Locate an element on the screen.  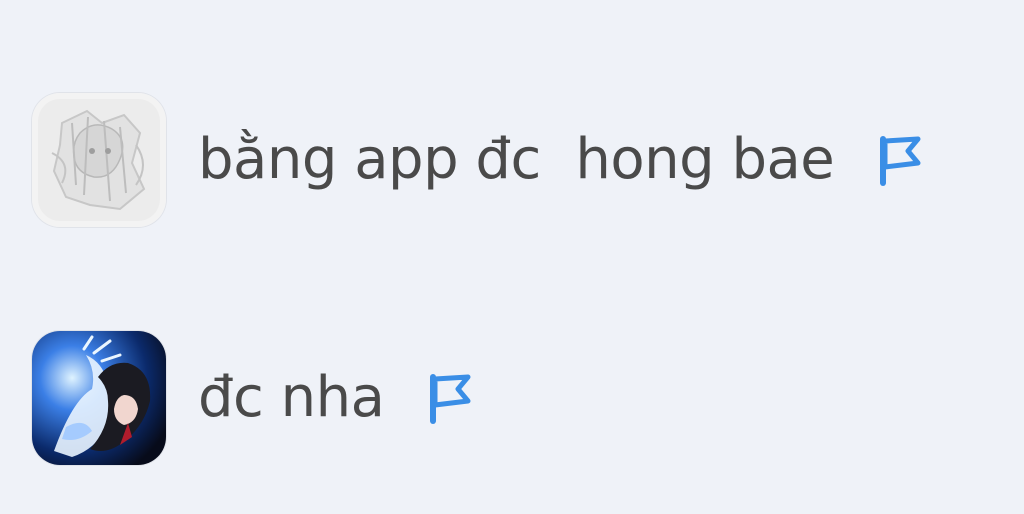
comment-item: đc nha is located at coordinates (254, 398).